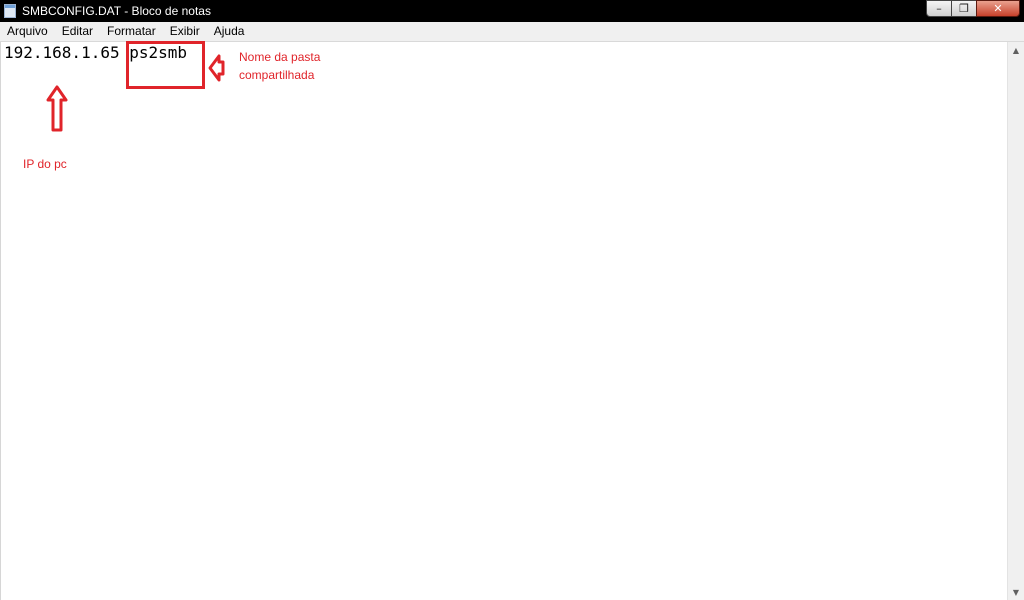 This screenshot has height=600, width=1024. I want to click on folder-highlight-box, so click(165, 65).